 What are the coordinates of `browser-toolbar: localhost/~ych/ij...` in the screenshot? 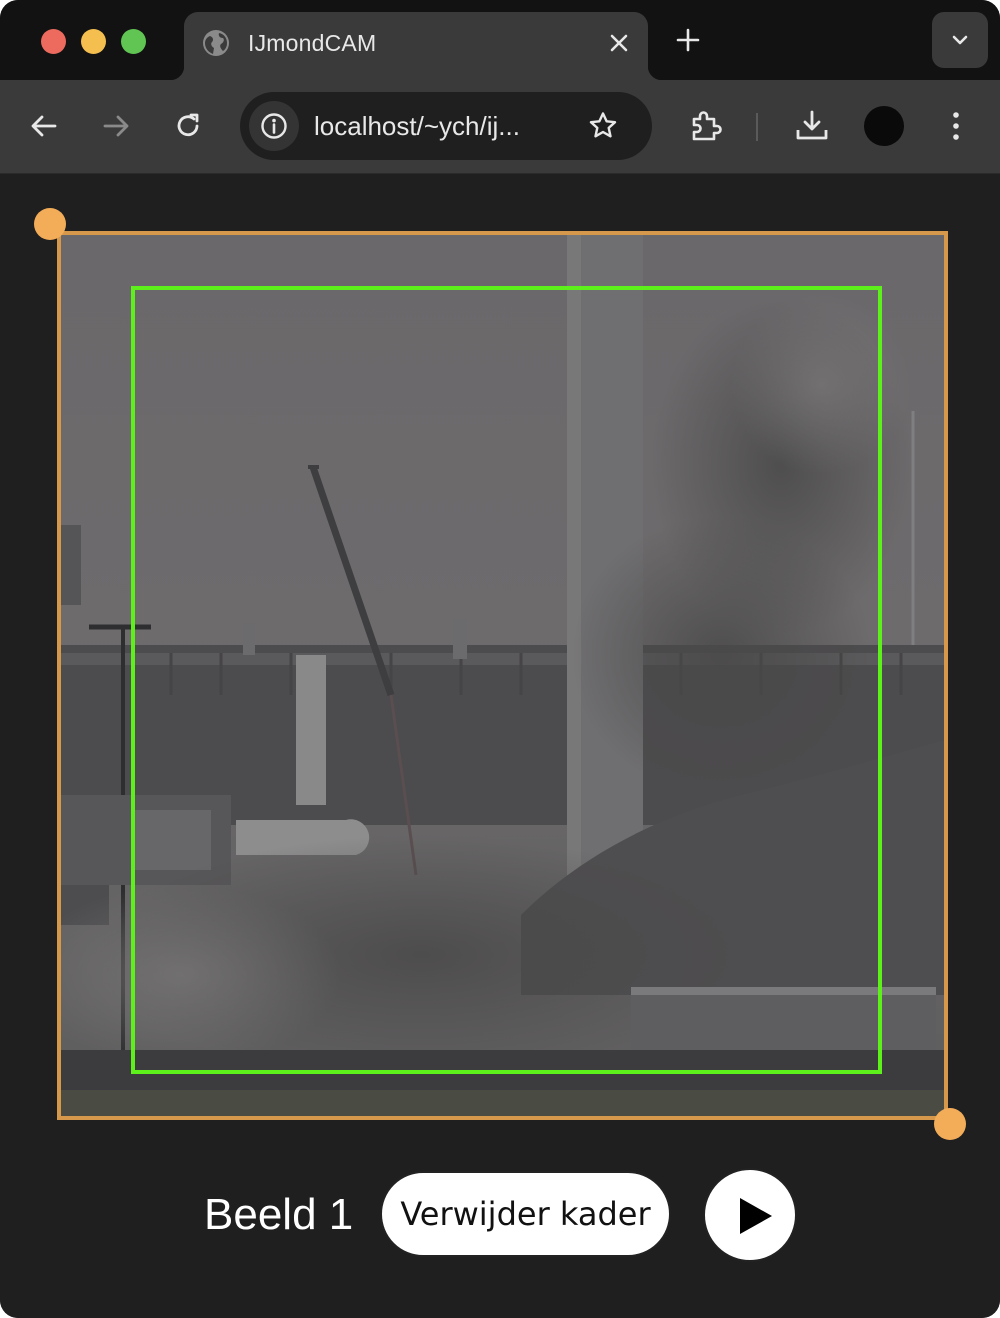 It's located at (500, 127).